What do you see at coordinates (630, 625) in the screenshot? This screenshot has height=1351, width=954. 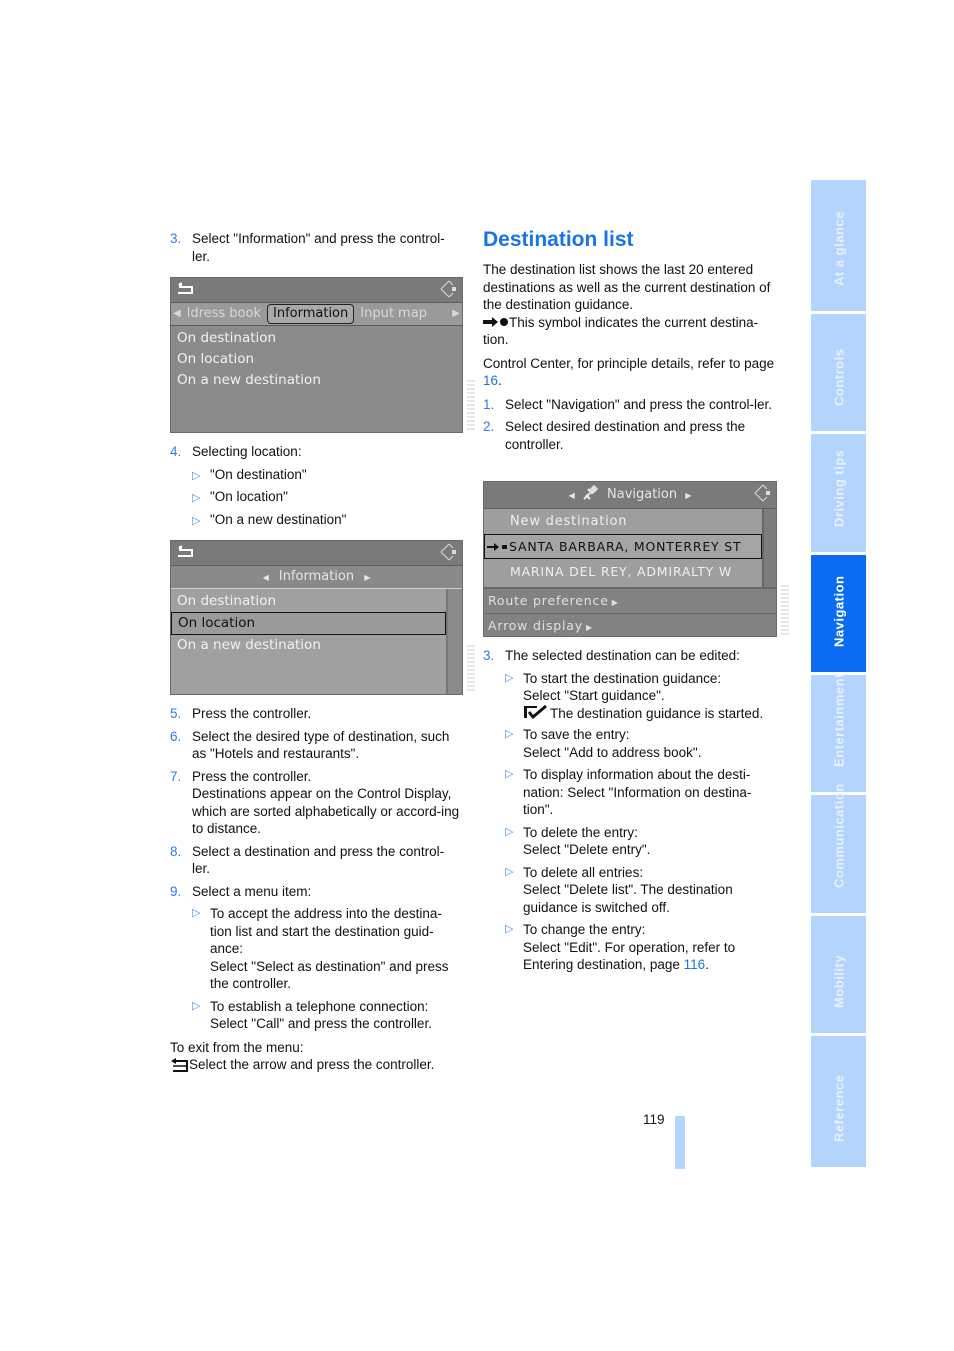 I see `menu-arrow-display: Arrow display ▶` at bounding box center [630, 625].